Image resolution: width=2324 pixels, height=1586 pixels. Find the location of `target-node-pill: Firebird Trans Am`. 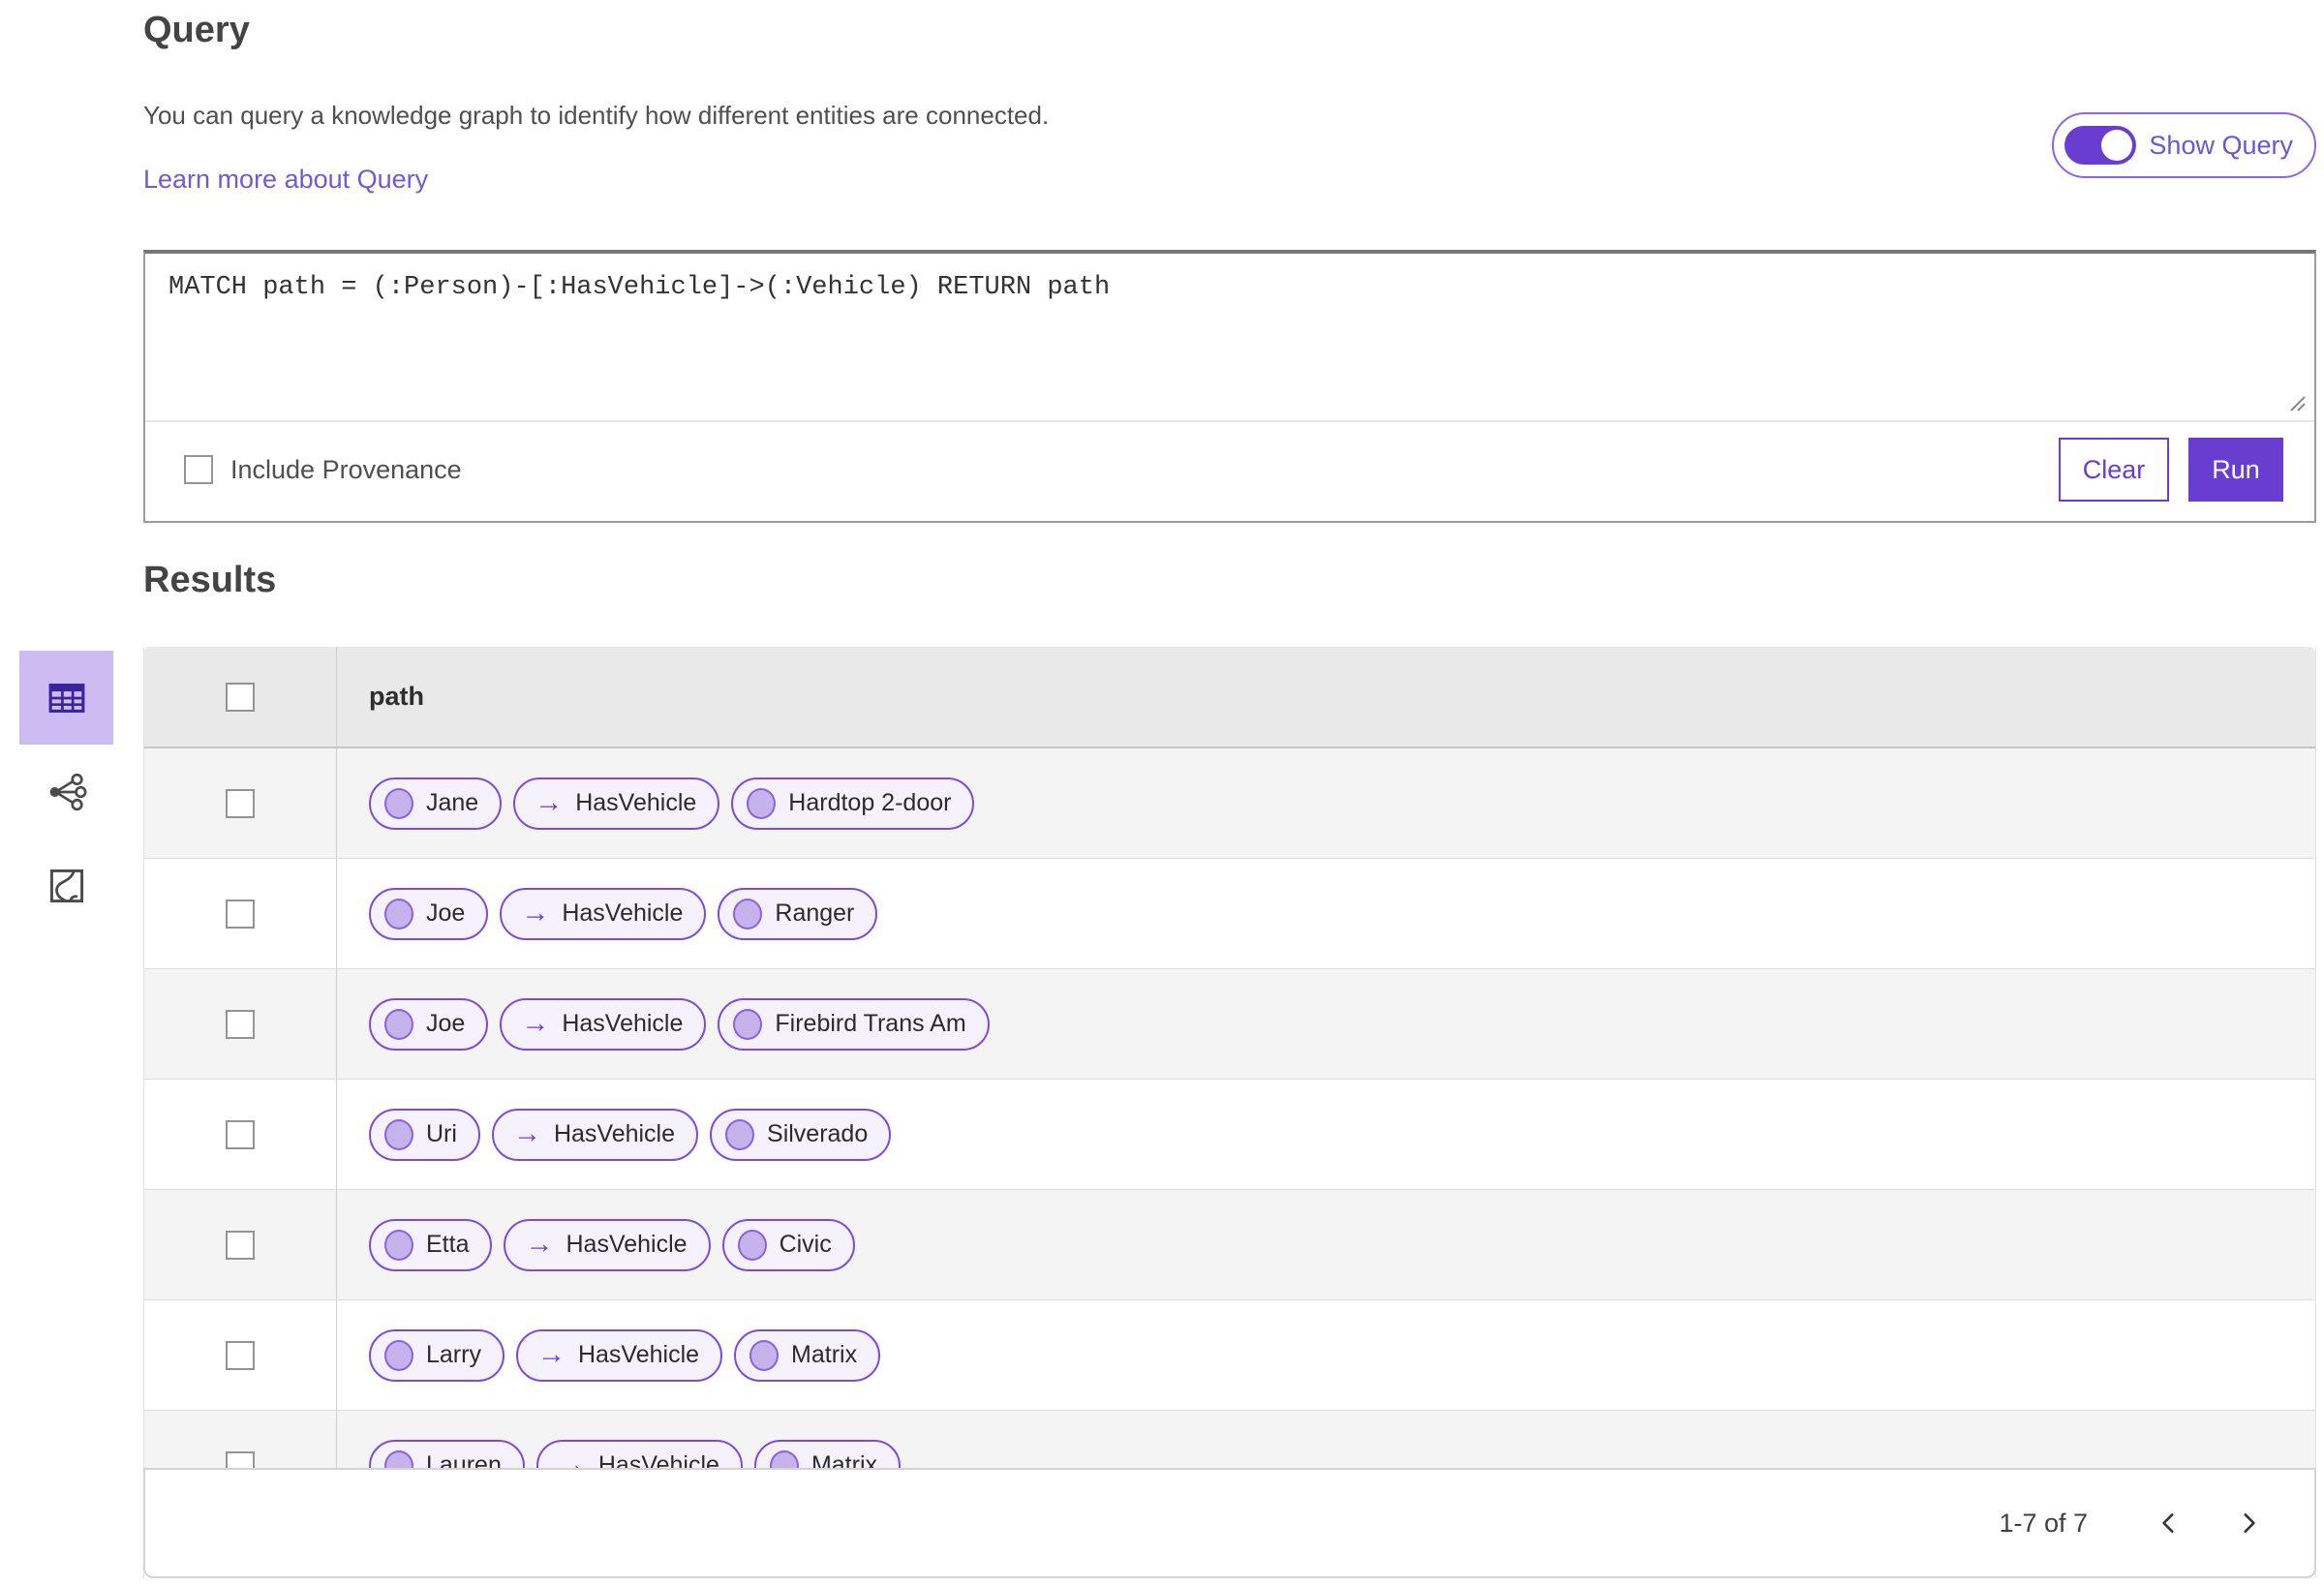

target-node-pill: Firebird Trans Am is located at coordinates (854, 1024).